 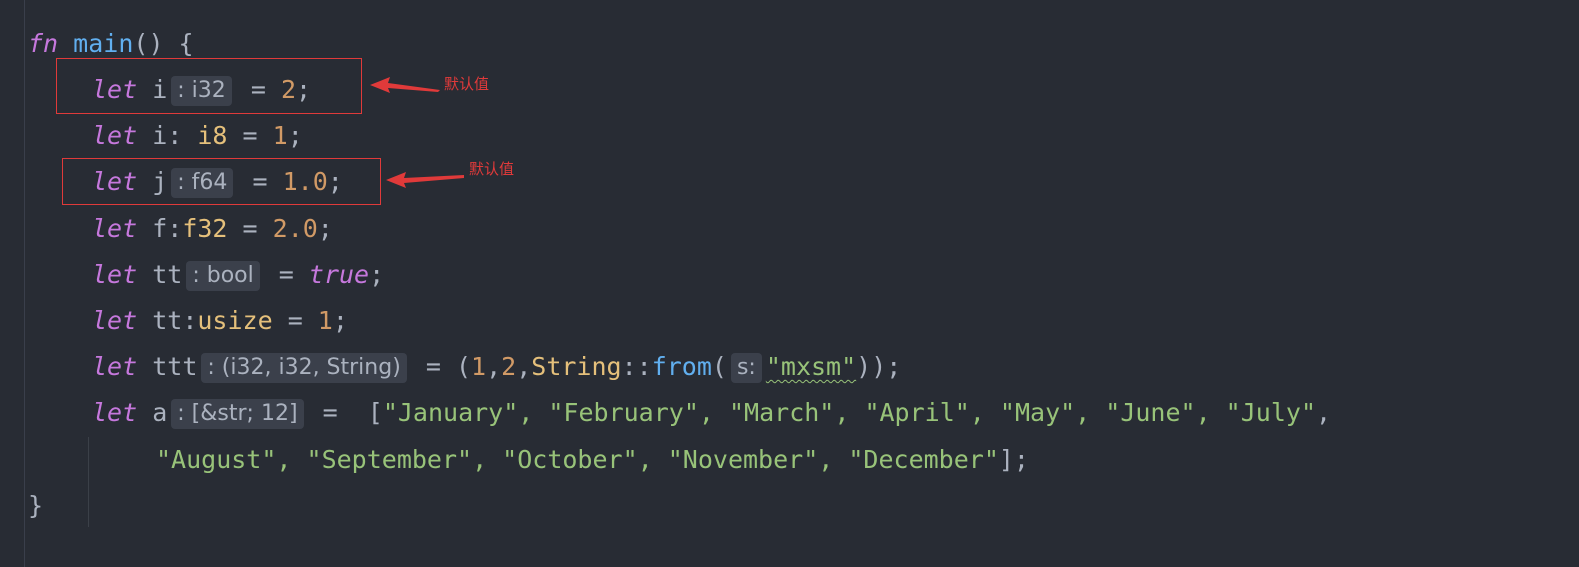 I want to click on code-line-3: let i: i8 = 1;, so click(x=197, y=136).